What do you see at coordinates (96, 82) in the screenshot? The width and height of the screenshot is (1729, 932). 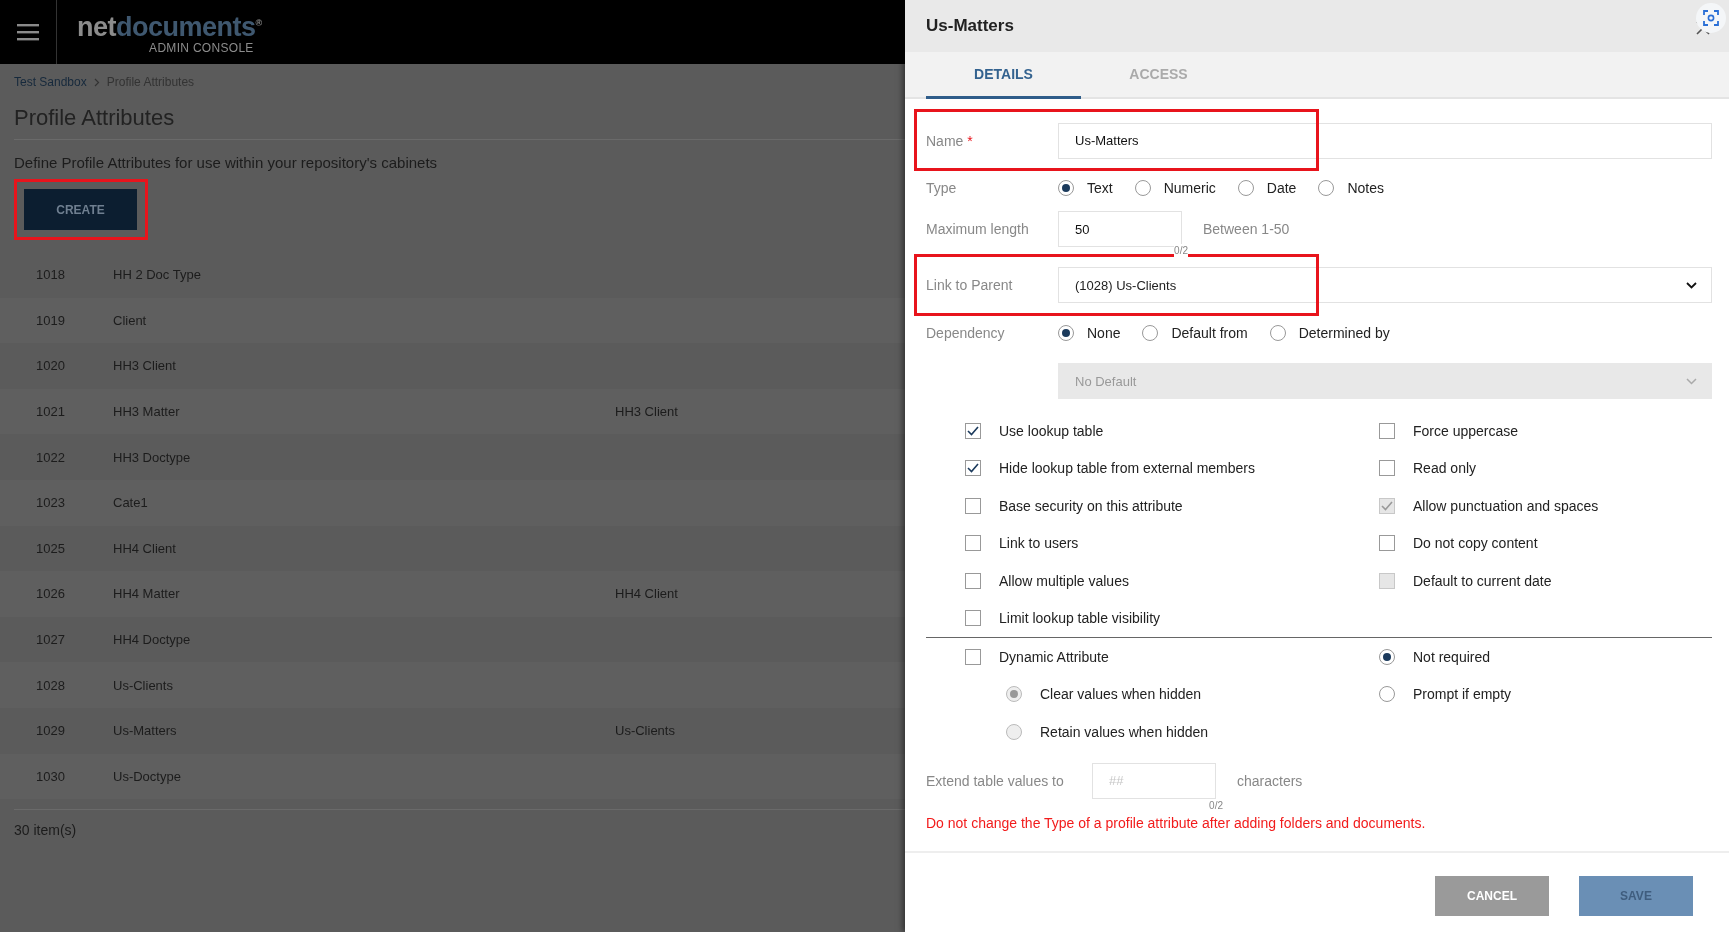 I see `chevron-icon` at bounding box center [96, 82].